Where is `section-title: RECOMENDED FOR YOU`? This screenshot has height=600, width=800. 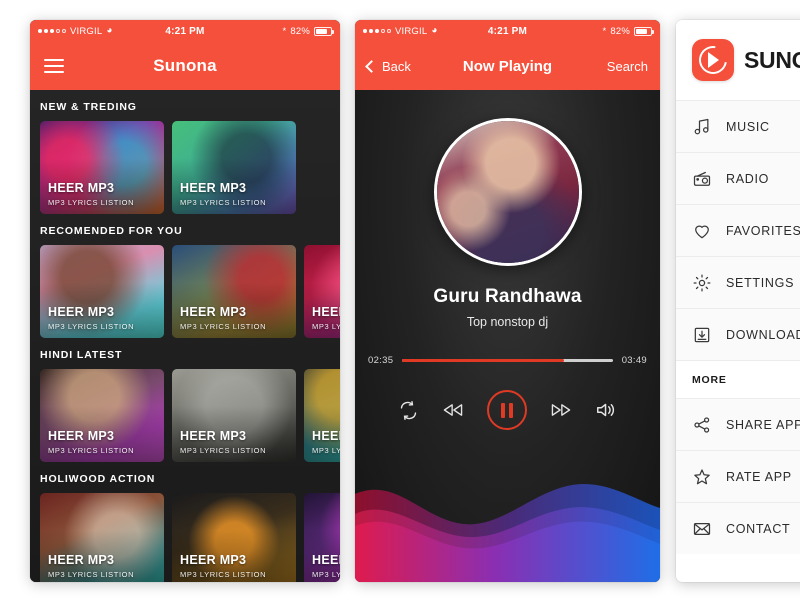
section-title: RECOMENDED FOR YOU is located at coordinates (111, 231).